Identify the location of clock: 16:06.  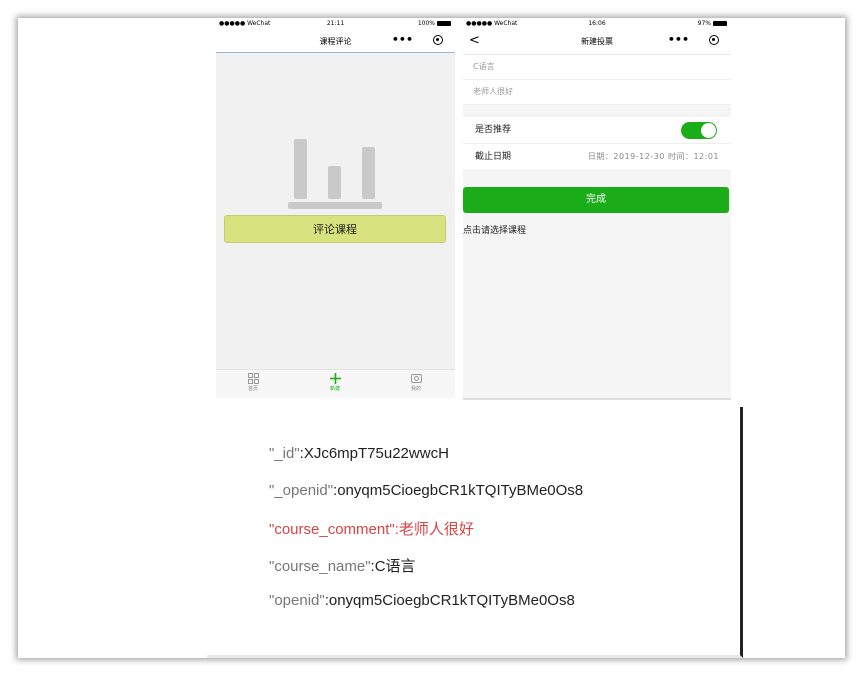
(597, 23).